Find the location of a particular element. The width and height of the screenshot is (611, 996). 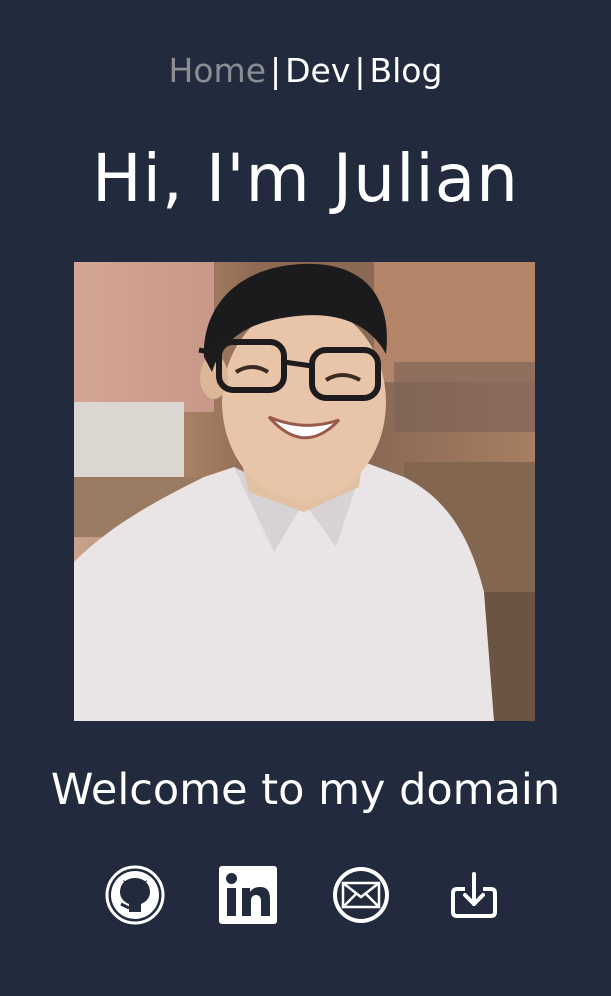

github-link is located at coordinates (135, 895).